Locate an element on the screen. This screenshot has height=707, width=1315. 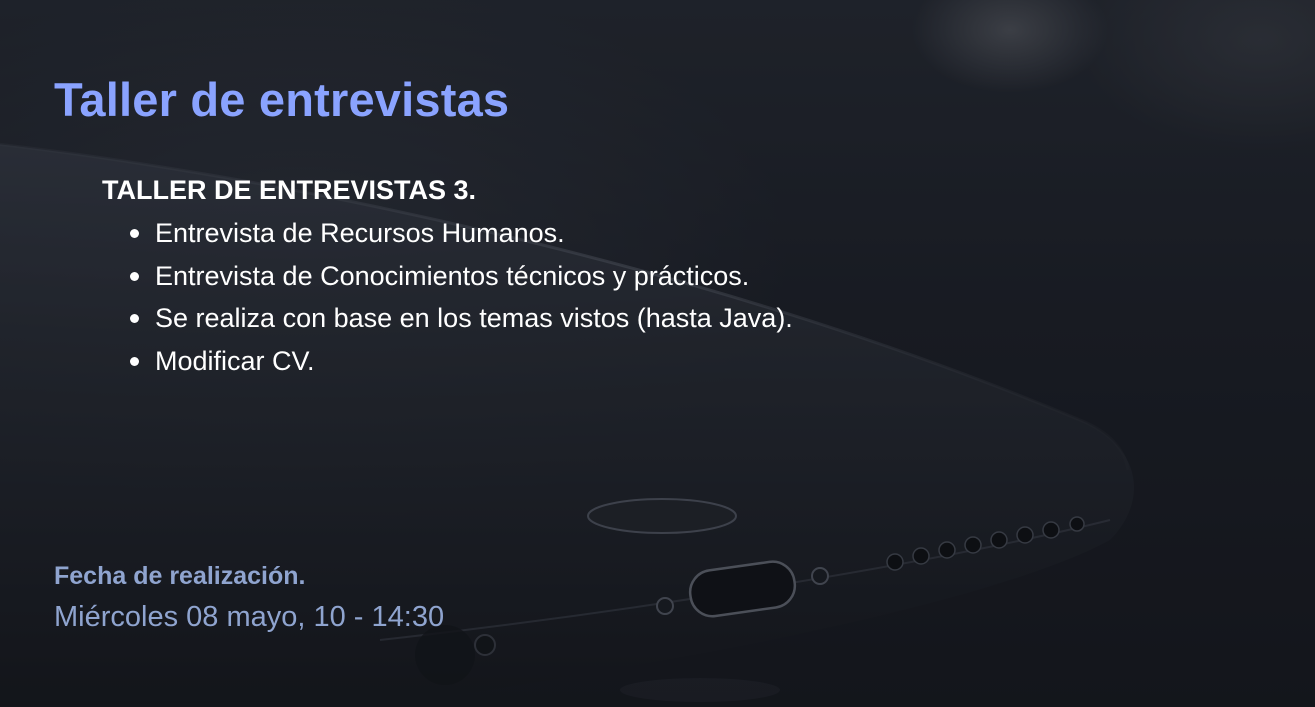
list-item-text: Entrevista de Recursos Humanos. is located at coordinates (360, 233).